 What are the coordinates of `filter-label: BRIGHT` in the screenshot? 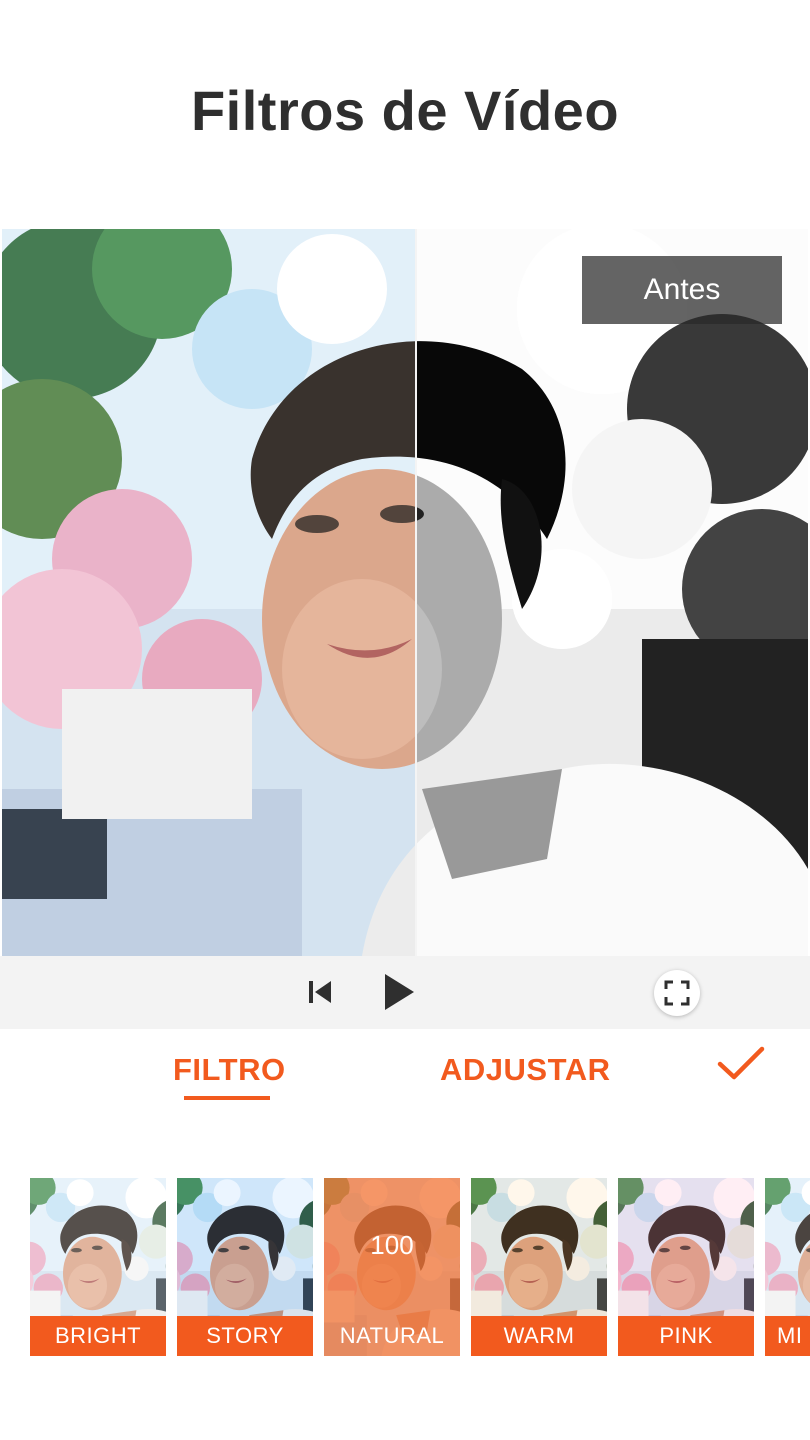 It's located at (98, 1336).